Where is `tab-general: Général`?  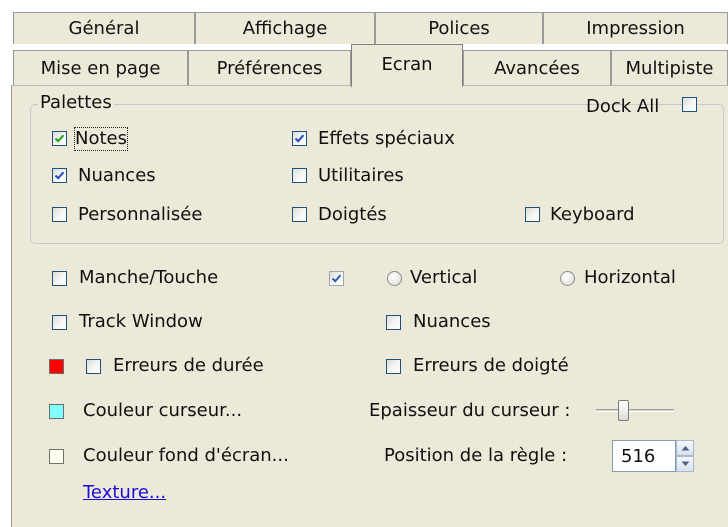
tab-general: Général is located at coordinates (104, 28).